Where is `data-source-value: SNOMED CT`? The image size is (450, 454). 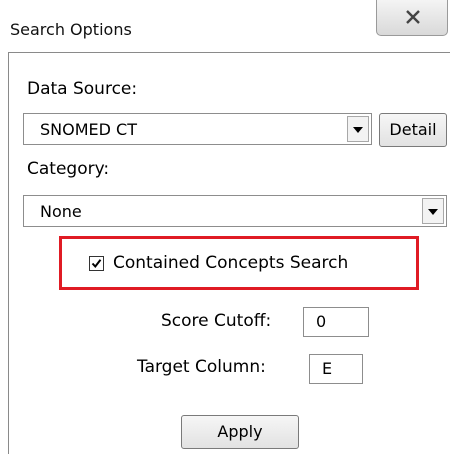
data-source-value: SNOMED CT is located at coordinates (88, 129).